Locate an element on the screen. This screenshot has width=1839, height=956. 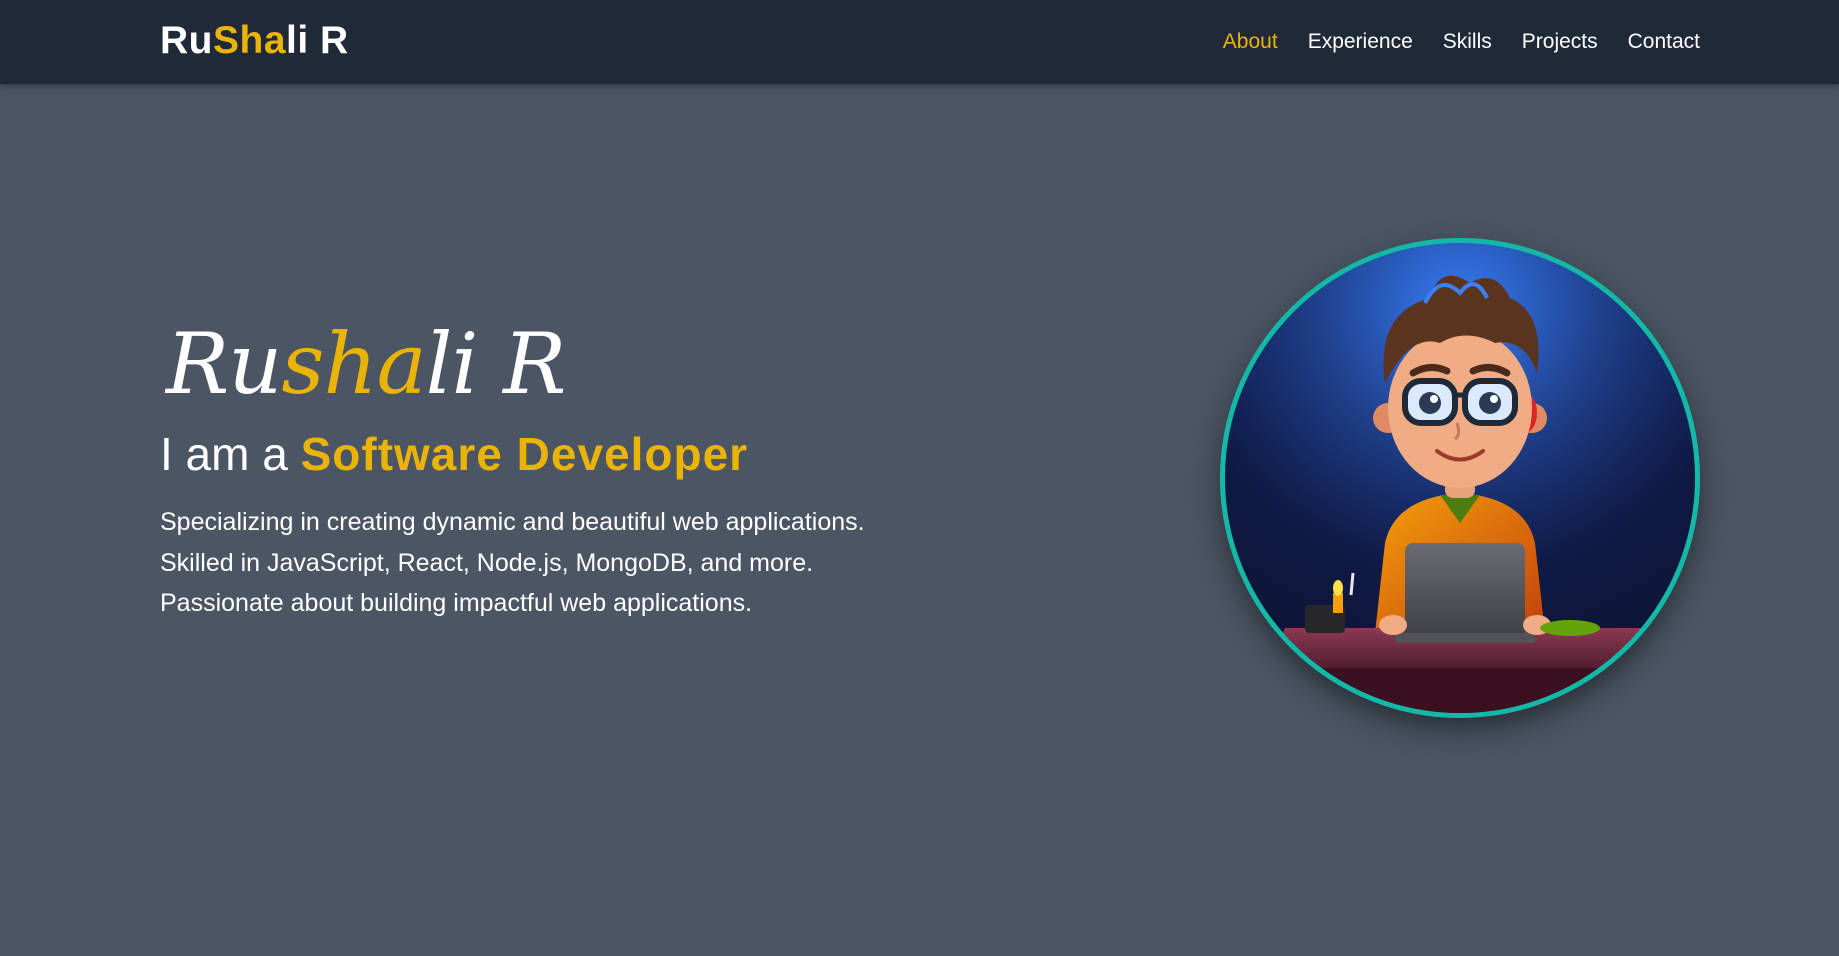
headline-role: Software Developer is located at coordinates (524, 454).